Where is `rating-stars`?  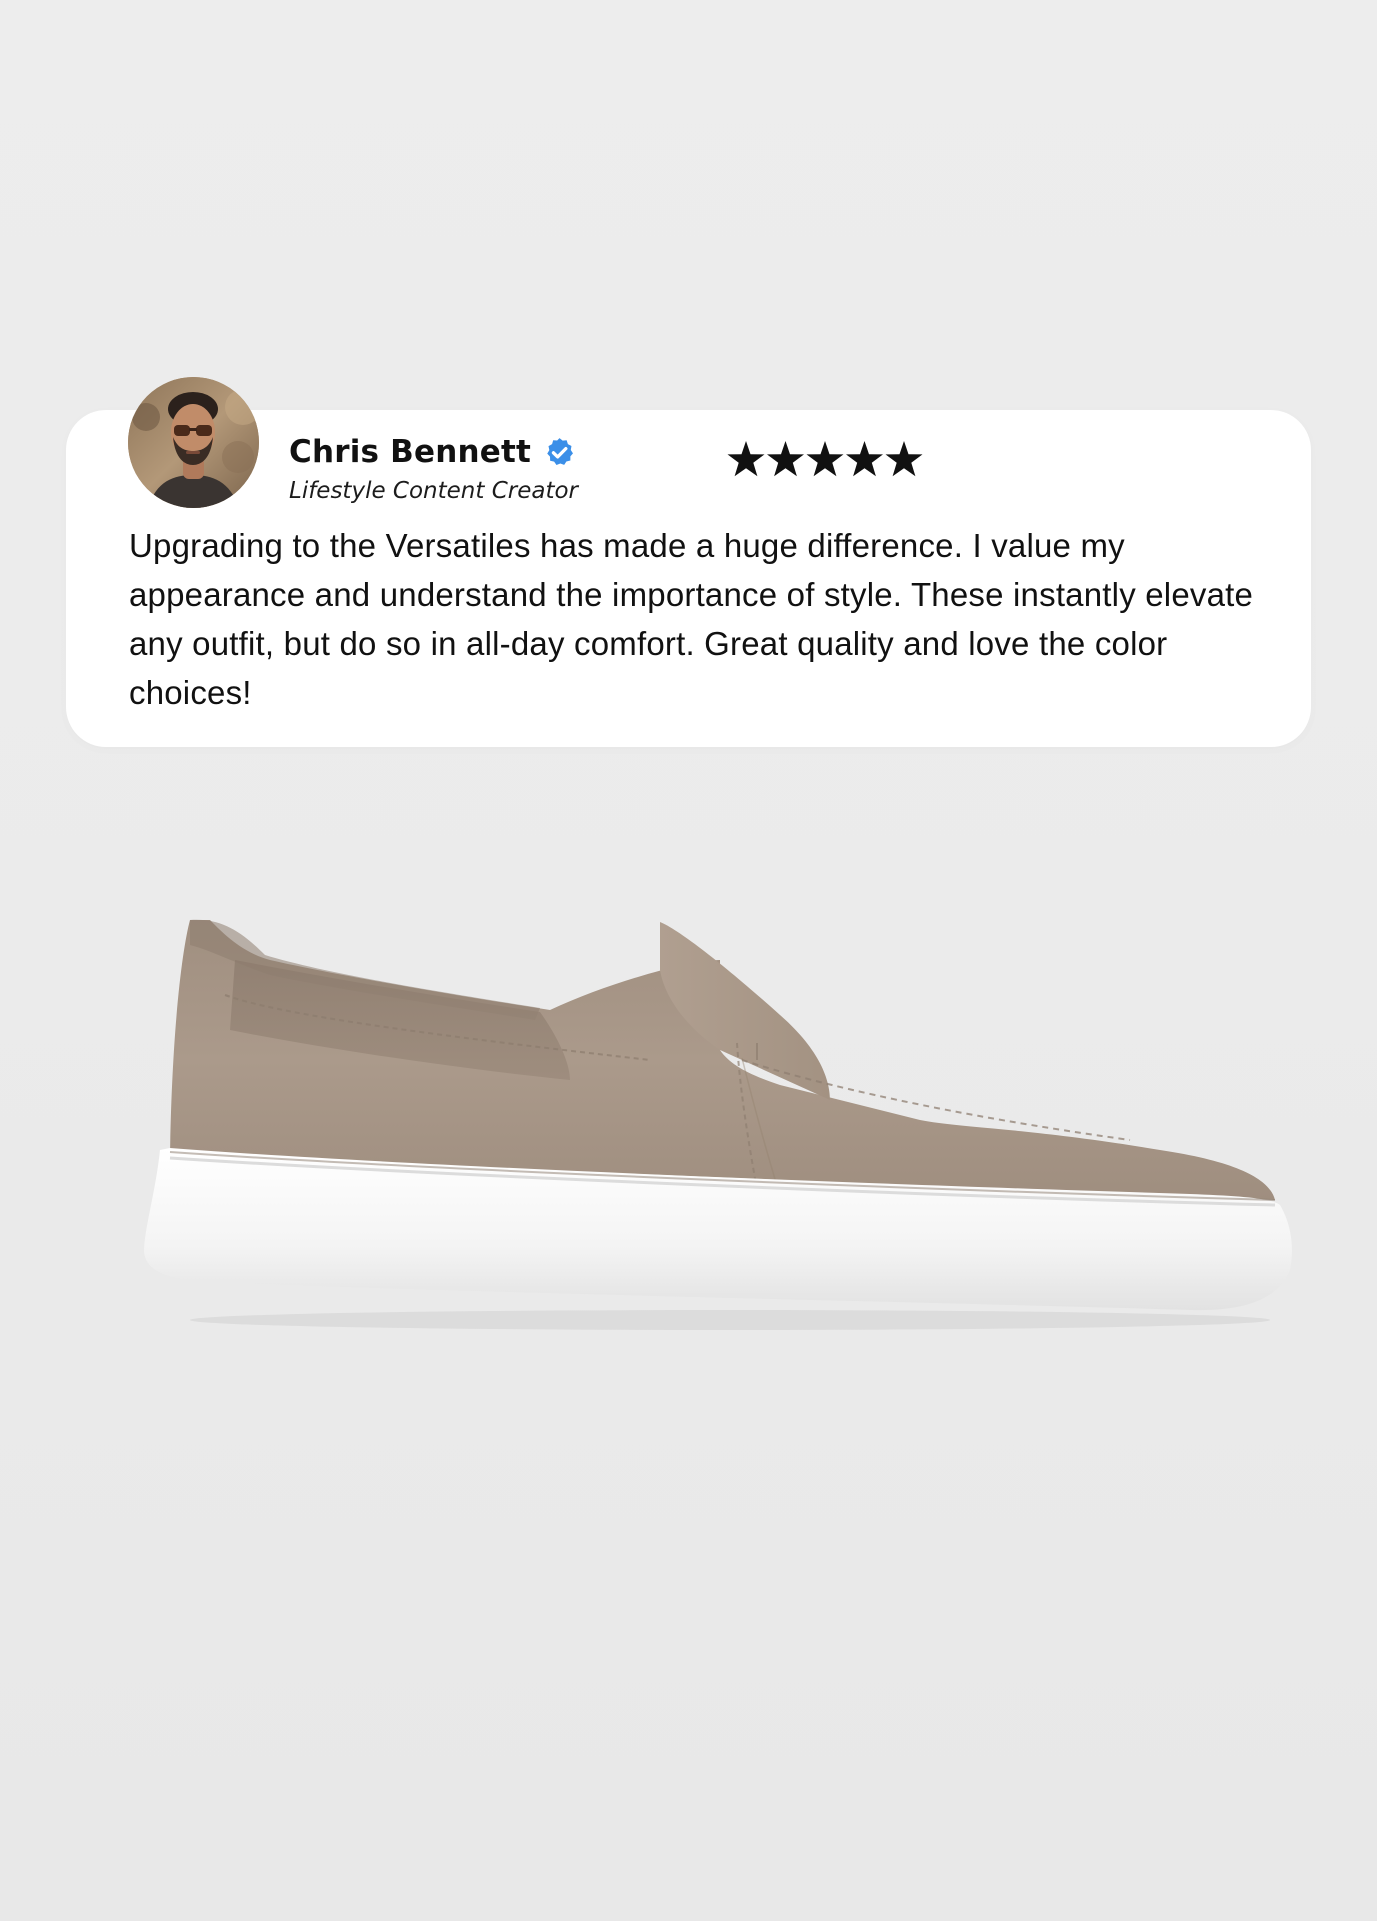 rating-stars is located at coordinates (825, 460).